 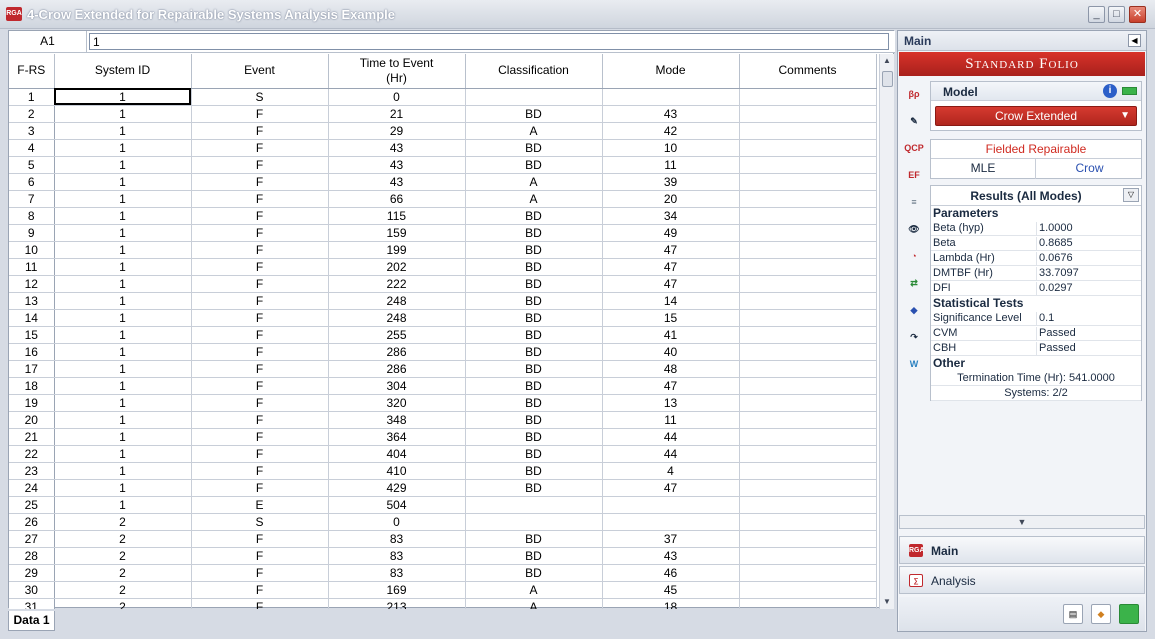 What do you see at coordinates (914, 121) in the screenshot?
I see `plot-icon: ✎` at bounding box center [914, 121].